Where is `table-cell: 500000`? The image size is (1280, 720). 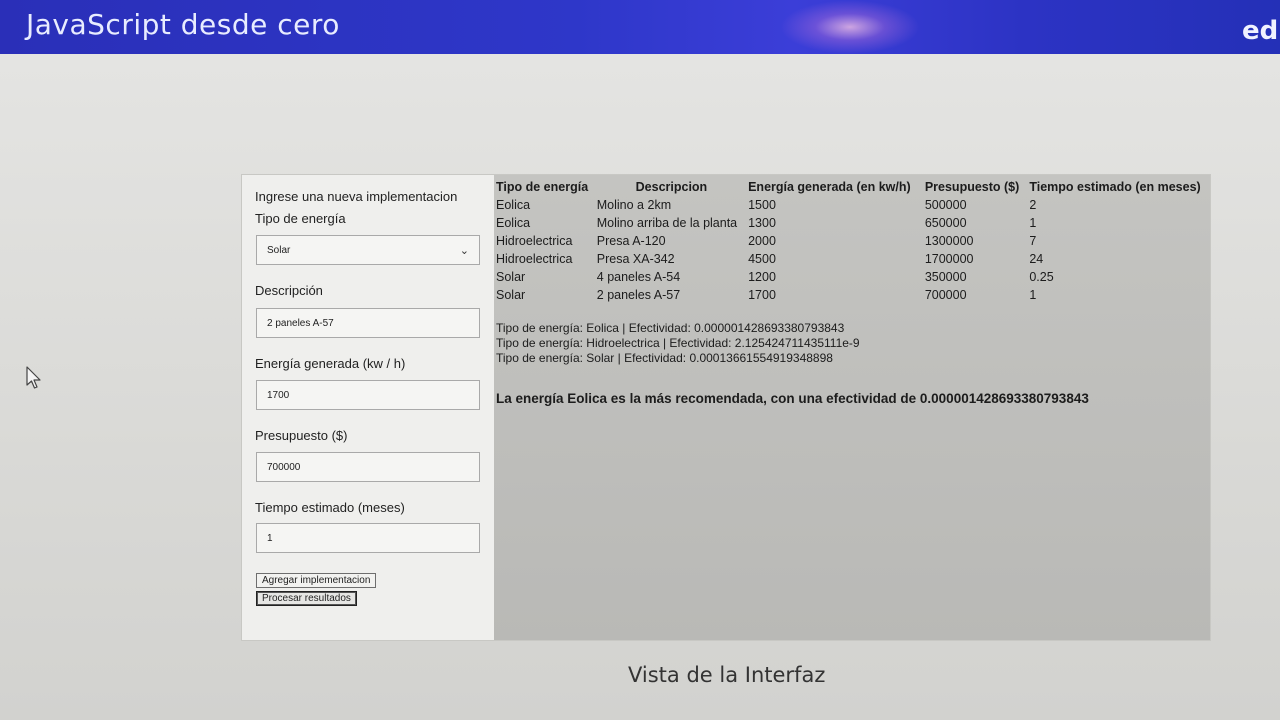 table-cell: 500000 is located at coordinates (945, 205).